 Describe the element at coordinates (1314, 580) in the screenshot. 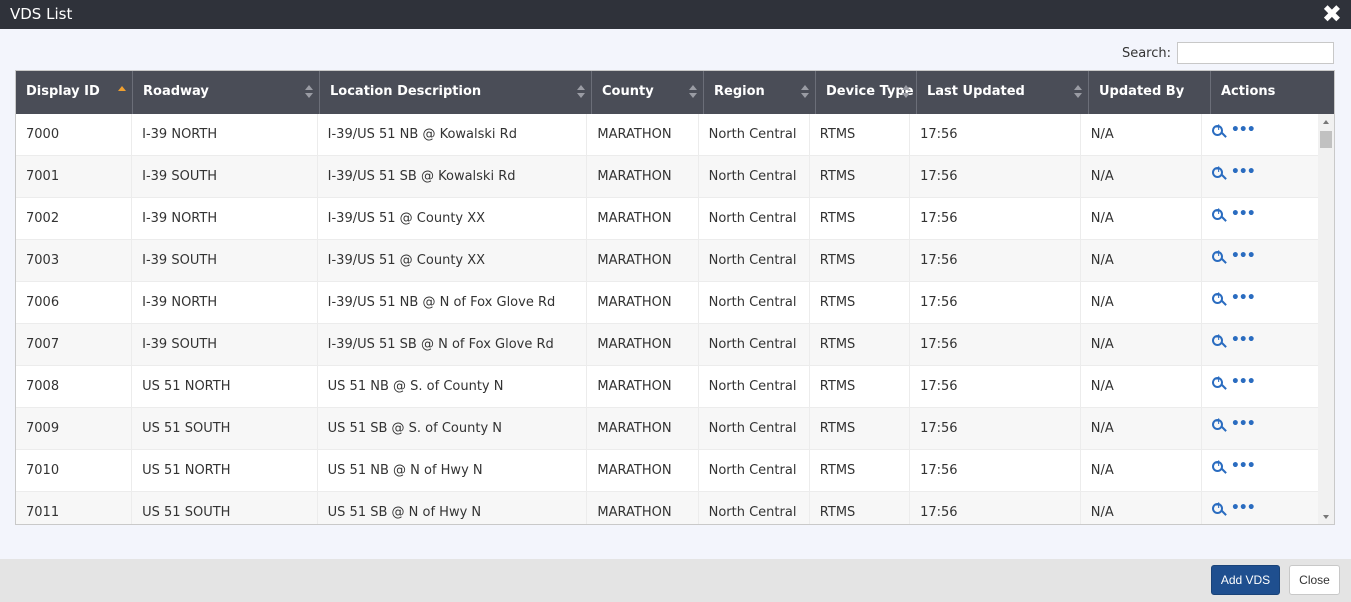

I see `close-button: Close` at that location.